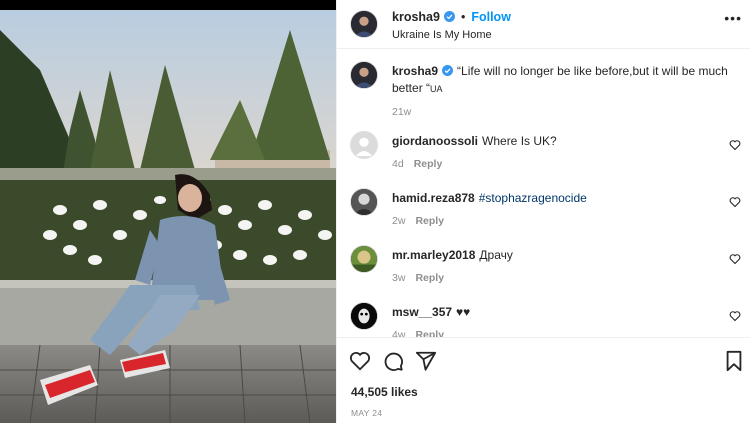  What do you see at coordinates (435, 141) in the screenshot?
I see `comment-username: giordanoossoli` at bounding box center [435, 141].